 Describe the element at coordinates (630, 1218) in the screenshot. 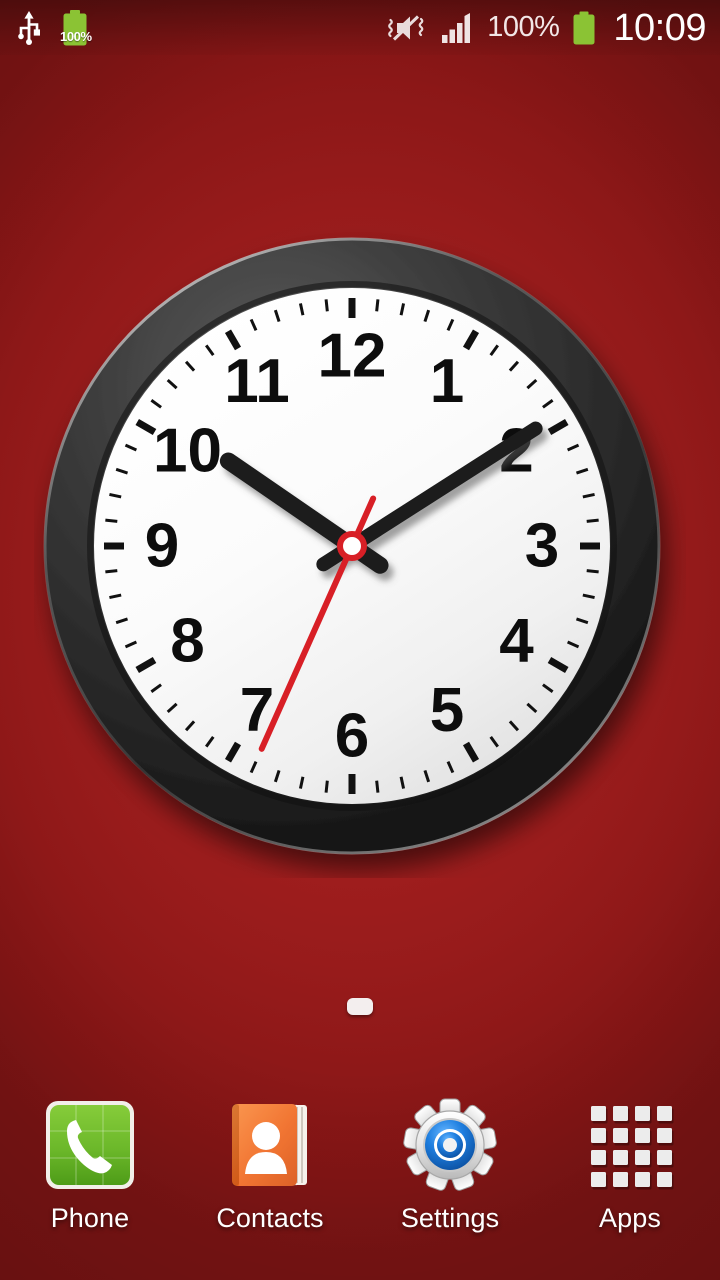

I see `dock-label-apps: Apps` at that location.